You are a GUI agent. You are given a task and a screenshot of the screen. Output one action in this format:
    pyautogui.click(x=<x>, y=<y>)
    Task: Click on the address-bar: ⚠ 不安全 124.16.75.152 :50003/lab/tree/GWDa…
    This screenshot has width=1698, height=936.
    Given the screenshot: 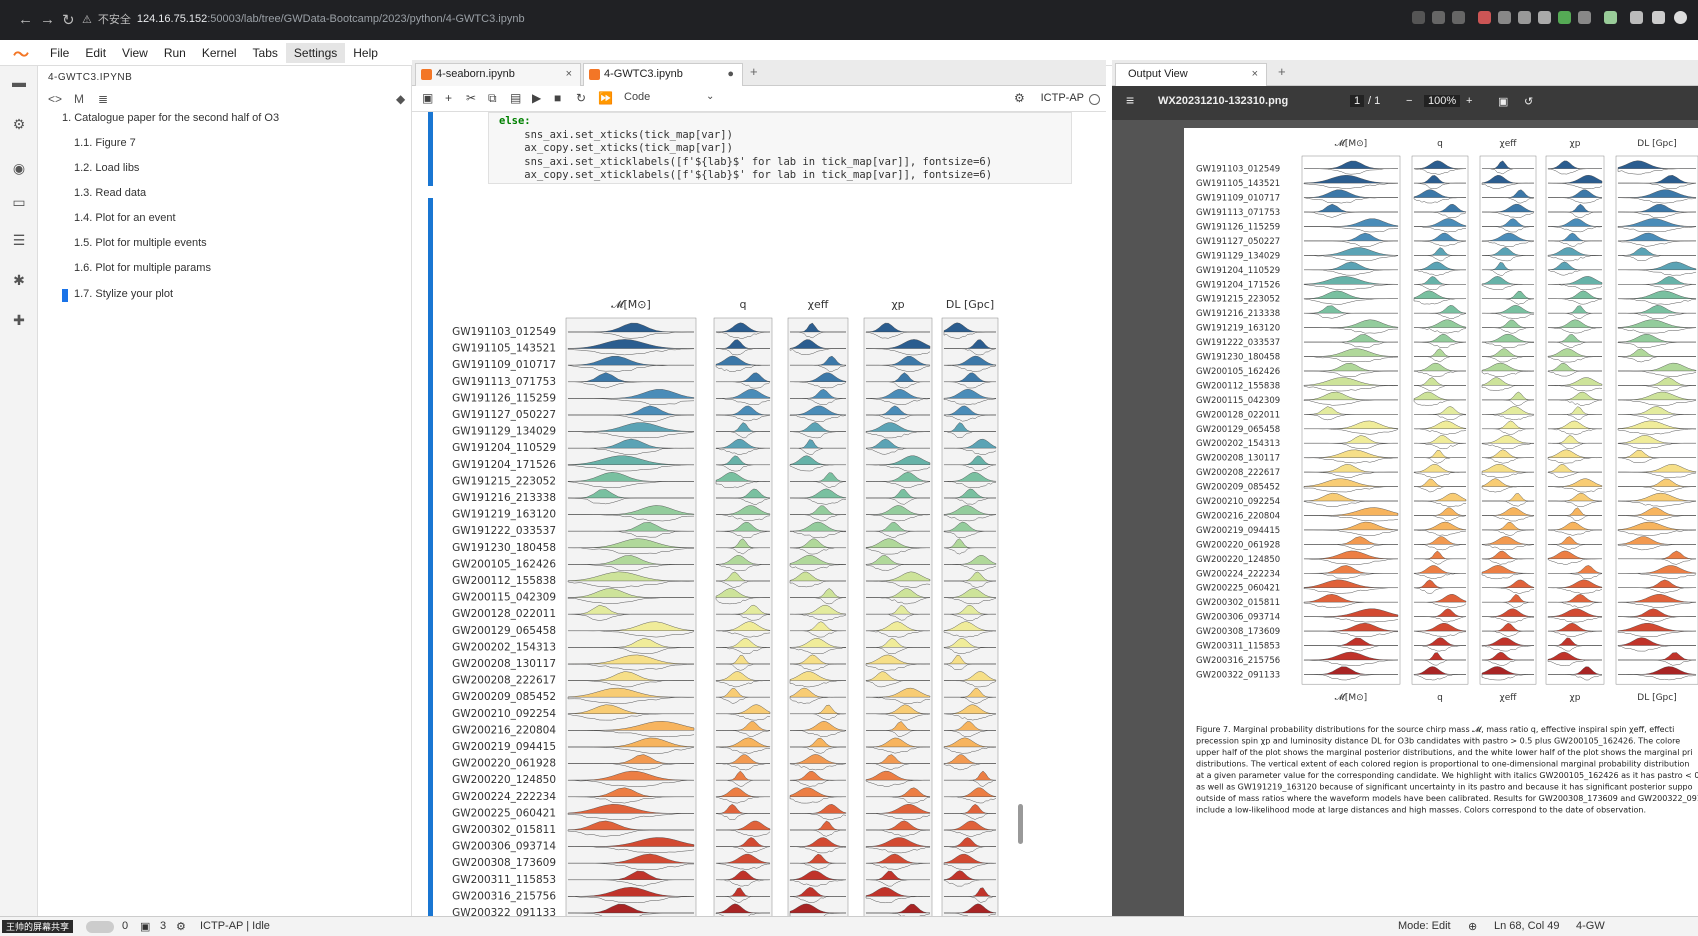 What is the action you would take?
    pyautogui.click(x=732, y=19)
    